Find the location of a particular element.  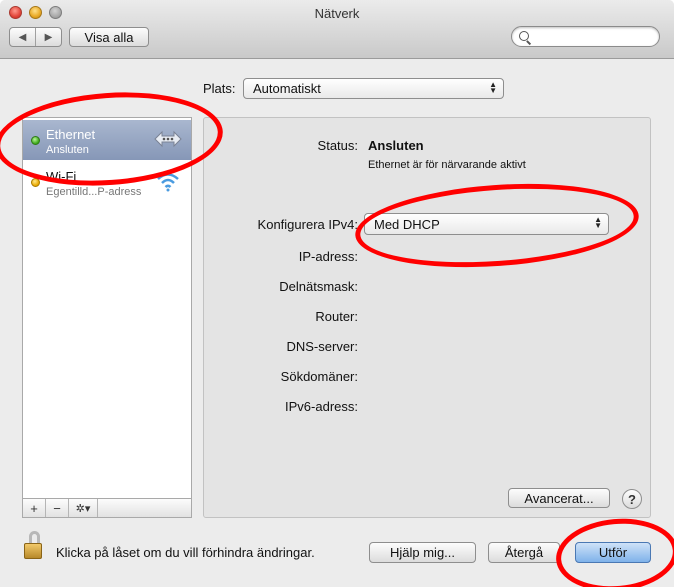

help-button: ? is located at coordinates (632, 499).